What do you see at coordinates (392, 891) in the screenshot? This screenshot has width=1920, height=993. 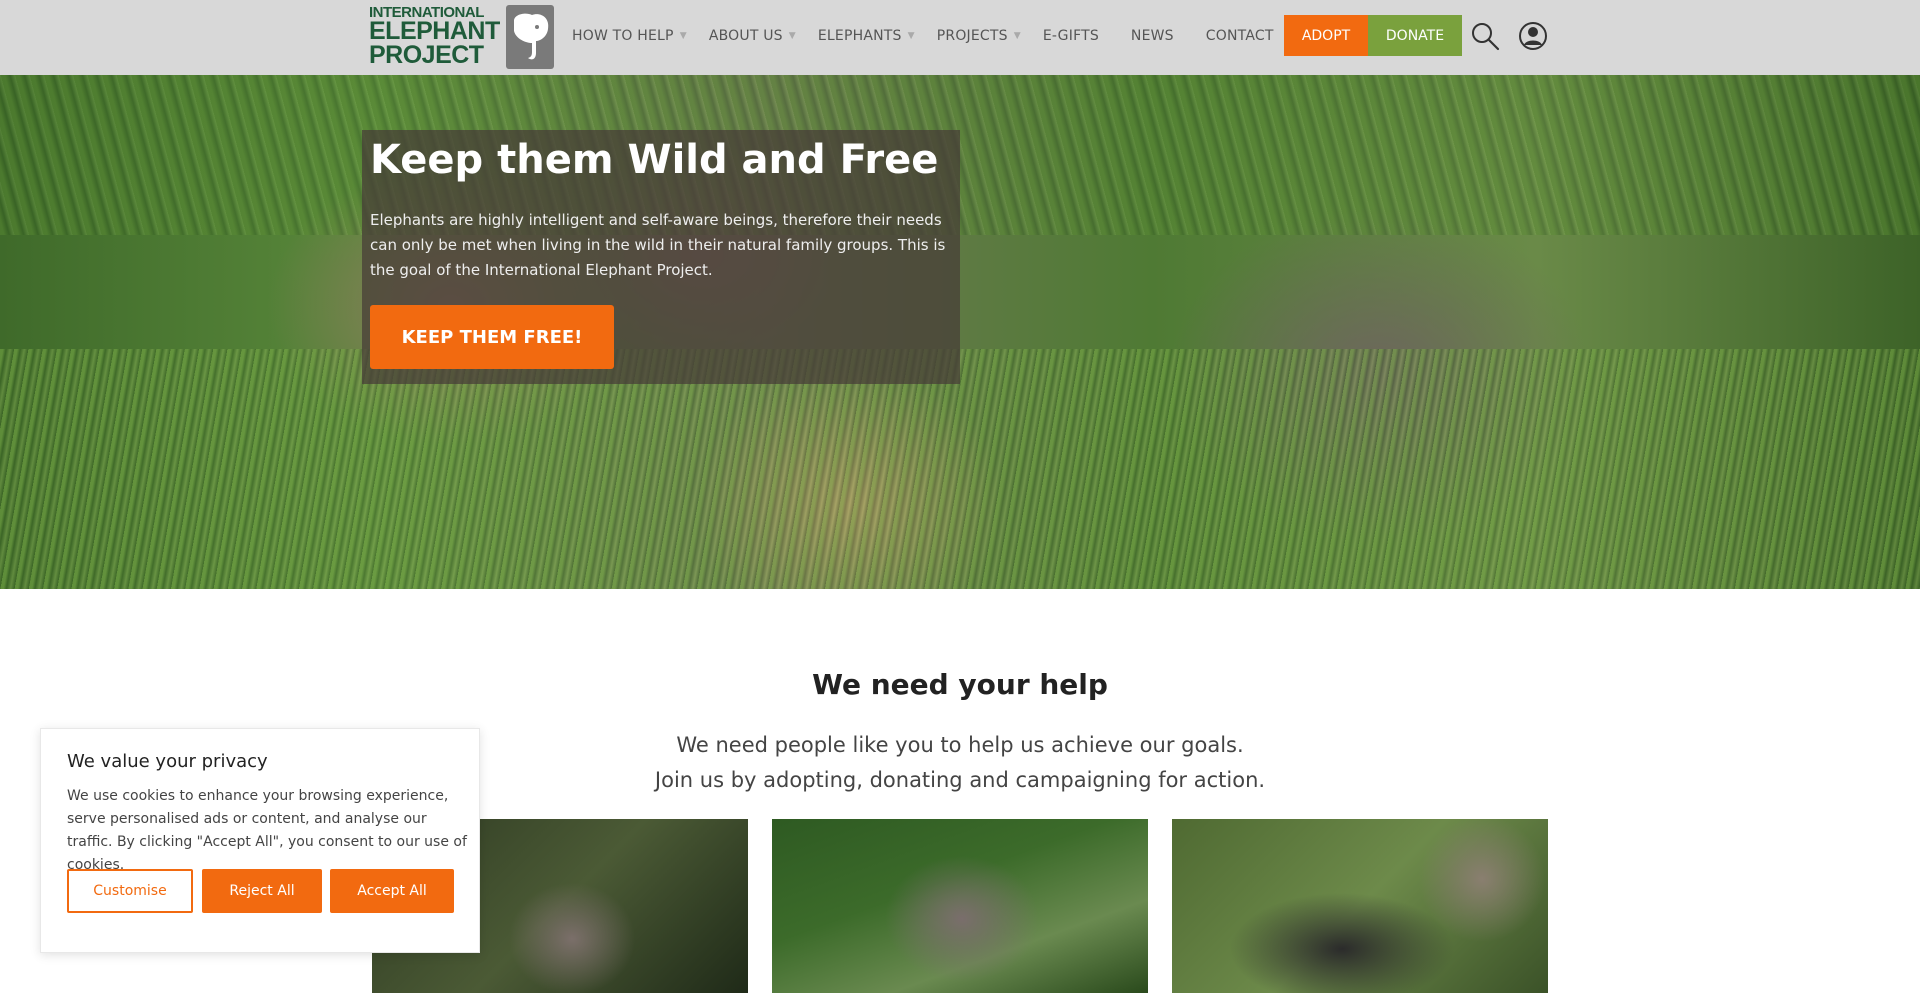 I see `accept-all-button: Accept All` at bounding box center [392, 891].